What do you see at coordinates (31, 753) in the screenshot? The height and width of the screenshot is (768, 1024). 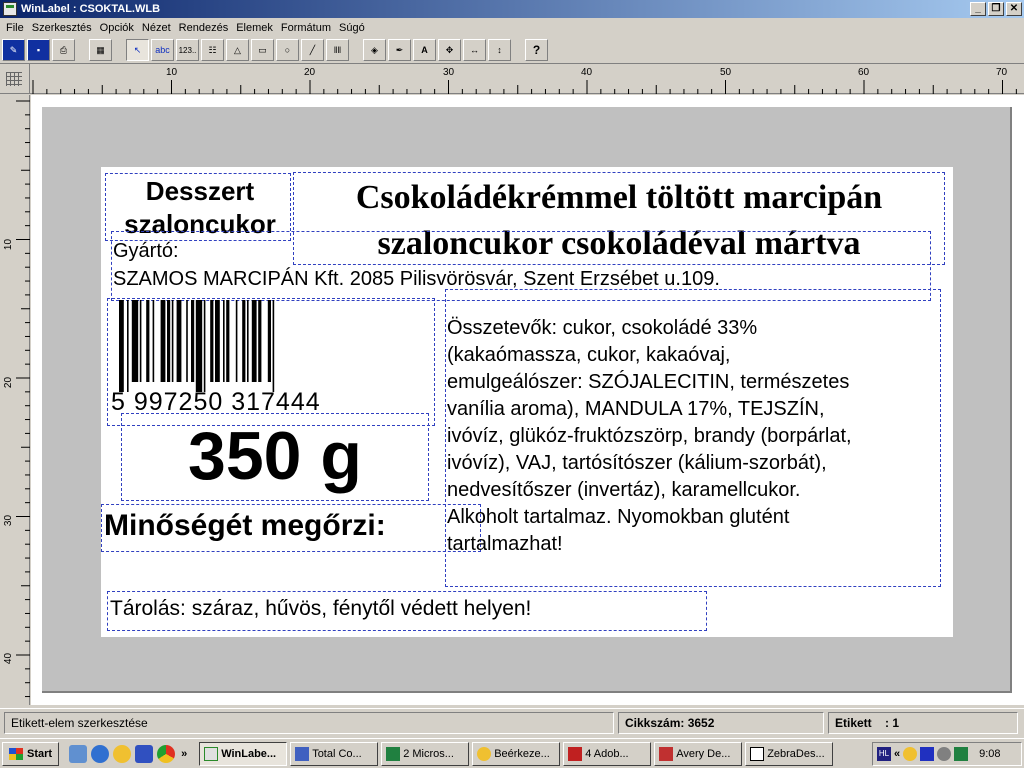 I see `start-button: Start` at bounding box center [31, 753].